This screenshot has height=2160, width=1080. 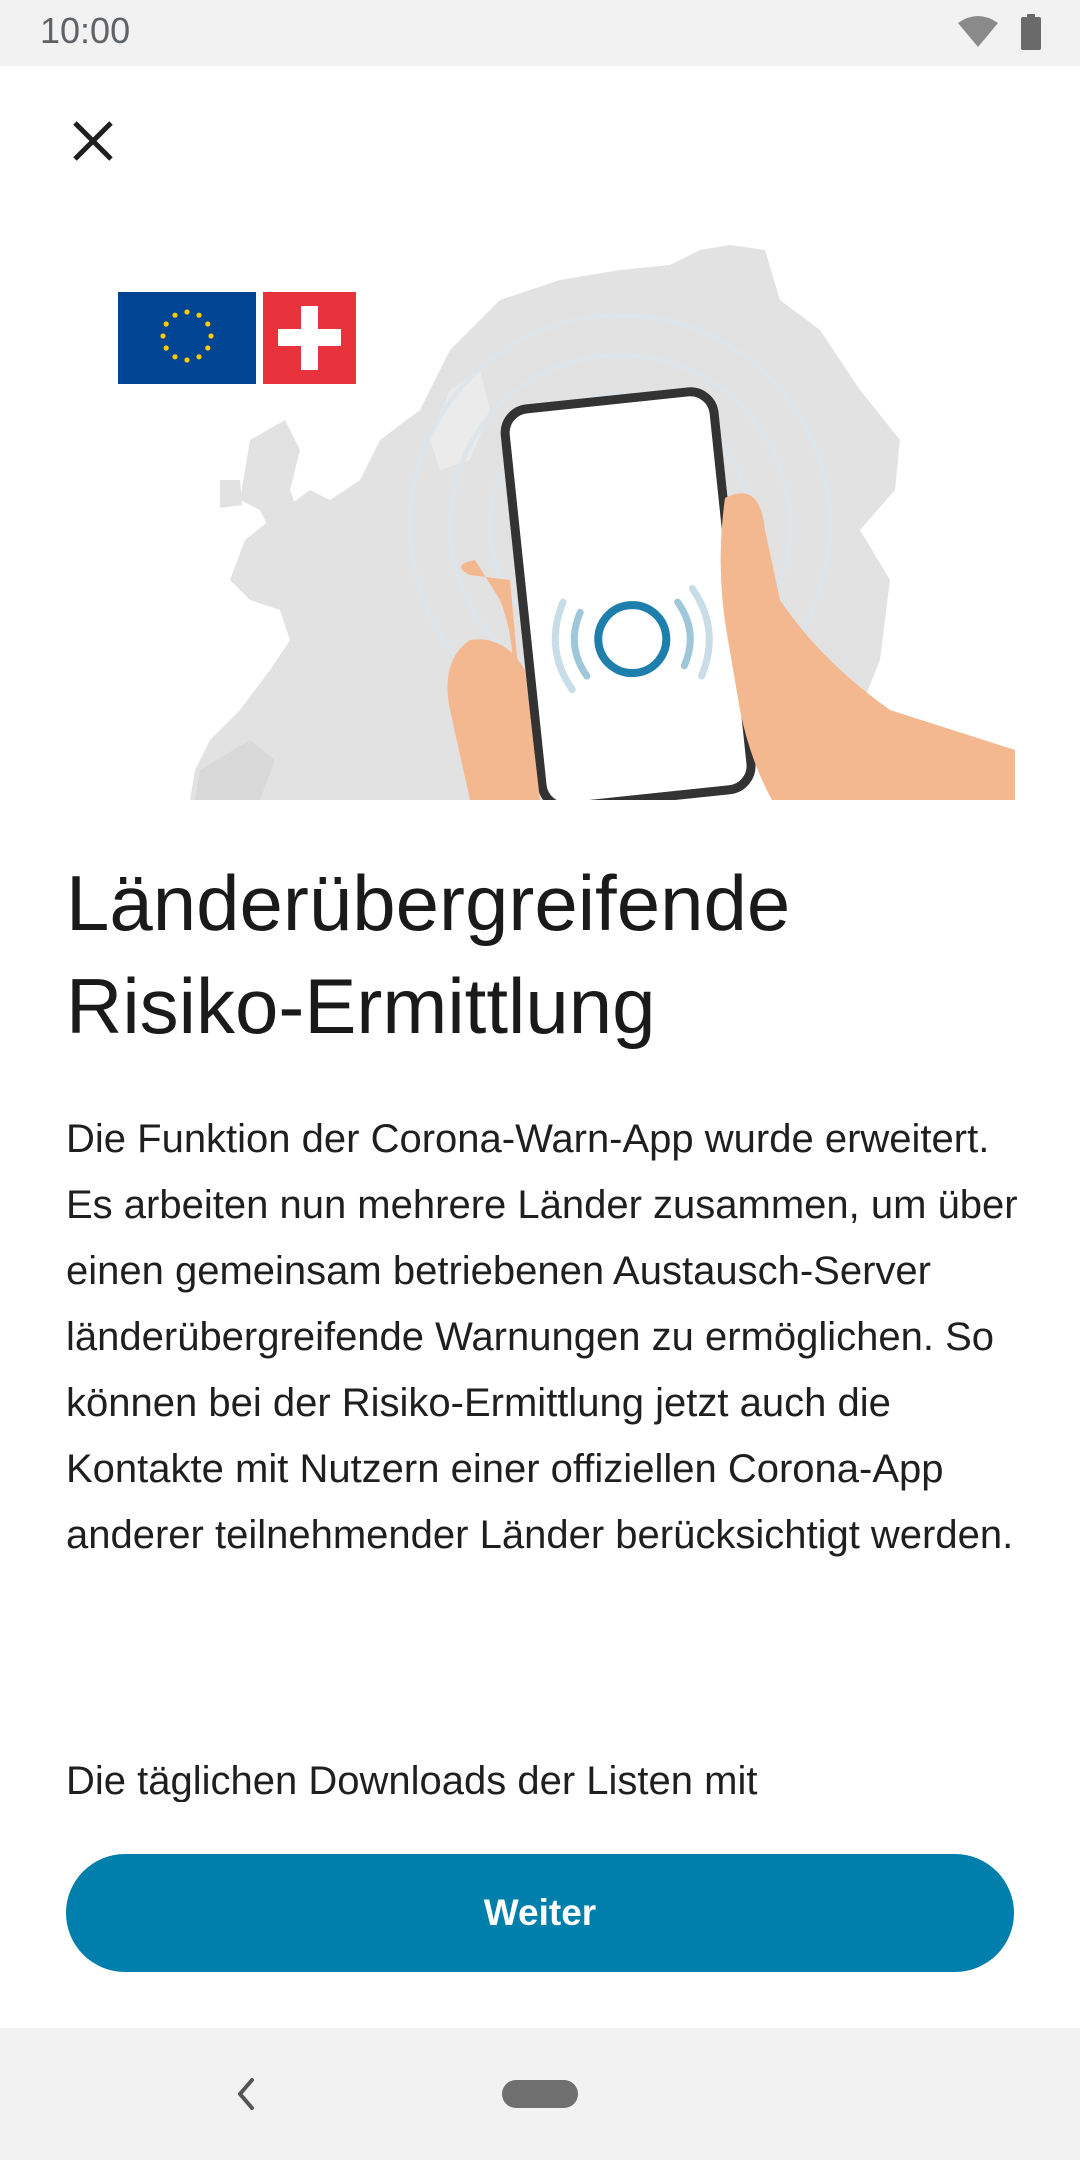 I want to click on nav-home-button, so click(x=540, y=2094).